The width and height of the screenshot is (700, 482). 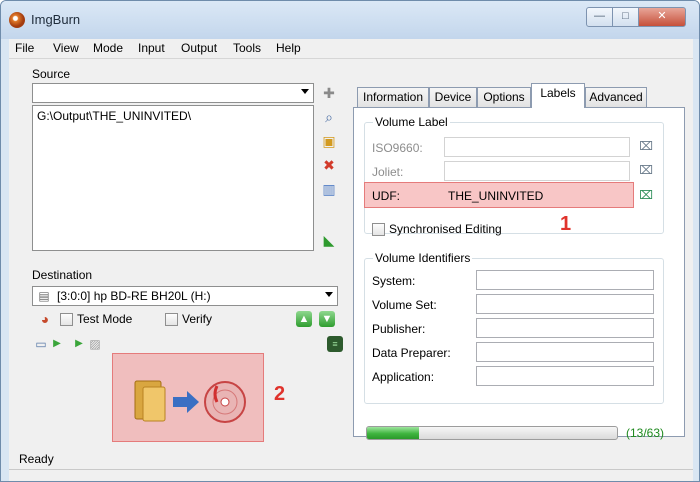 What do you see at coordinates (565, 304) in the screenshot?
I see `volume-set-field` at bounding box center [565, 304].